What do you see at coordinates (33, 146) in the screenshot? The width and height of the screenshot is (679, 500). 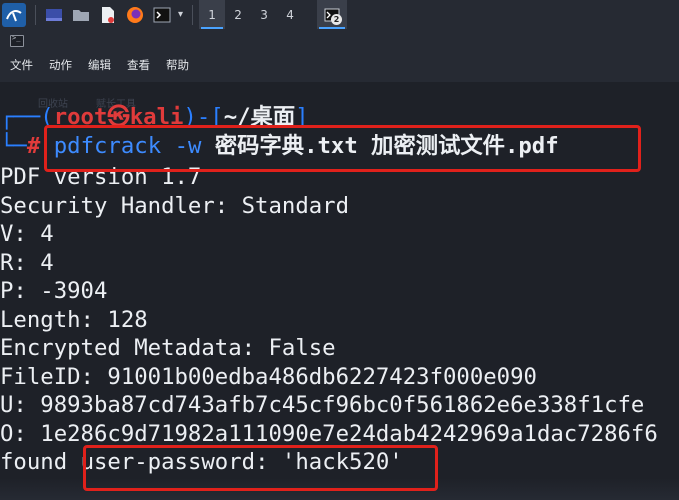 I see `prompt-symbol: #` at bounding box center [33, 146].